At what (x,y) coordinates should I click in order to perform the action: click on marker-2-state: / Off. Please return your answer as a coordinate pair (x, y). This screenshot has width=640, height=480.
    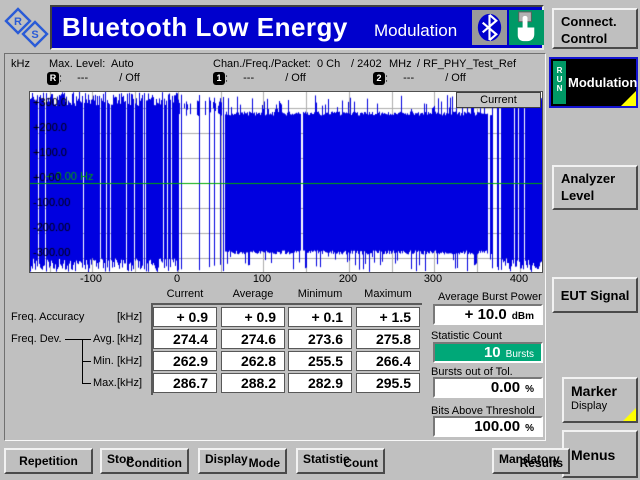
    Looking at the image, I should click on (455, 78).